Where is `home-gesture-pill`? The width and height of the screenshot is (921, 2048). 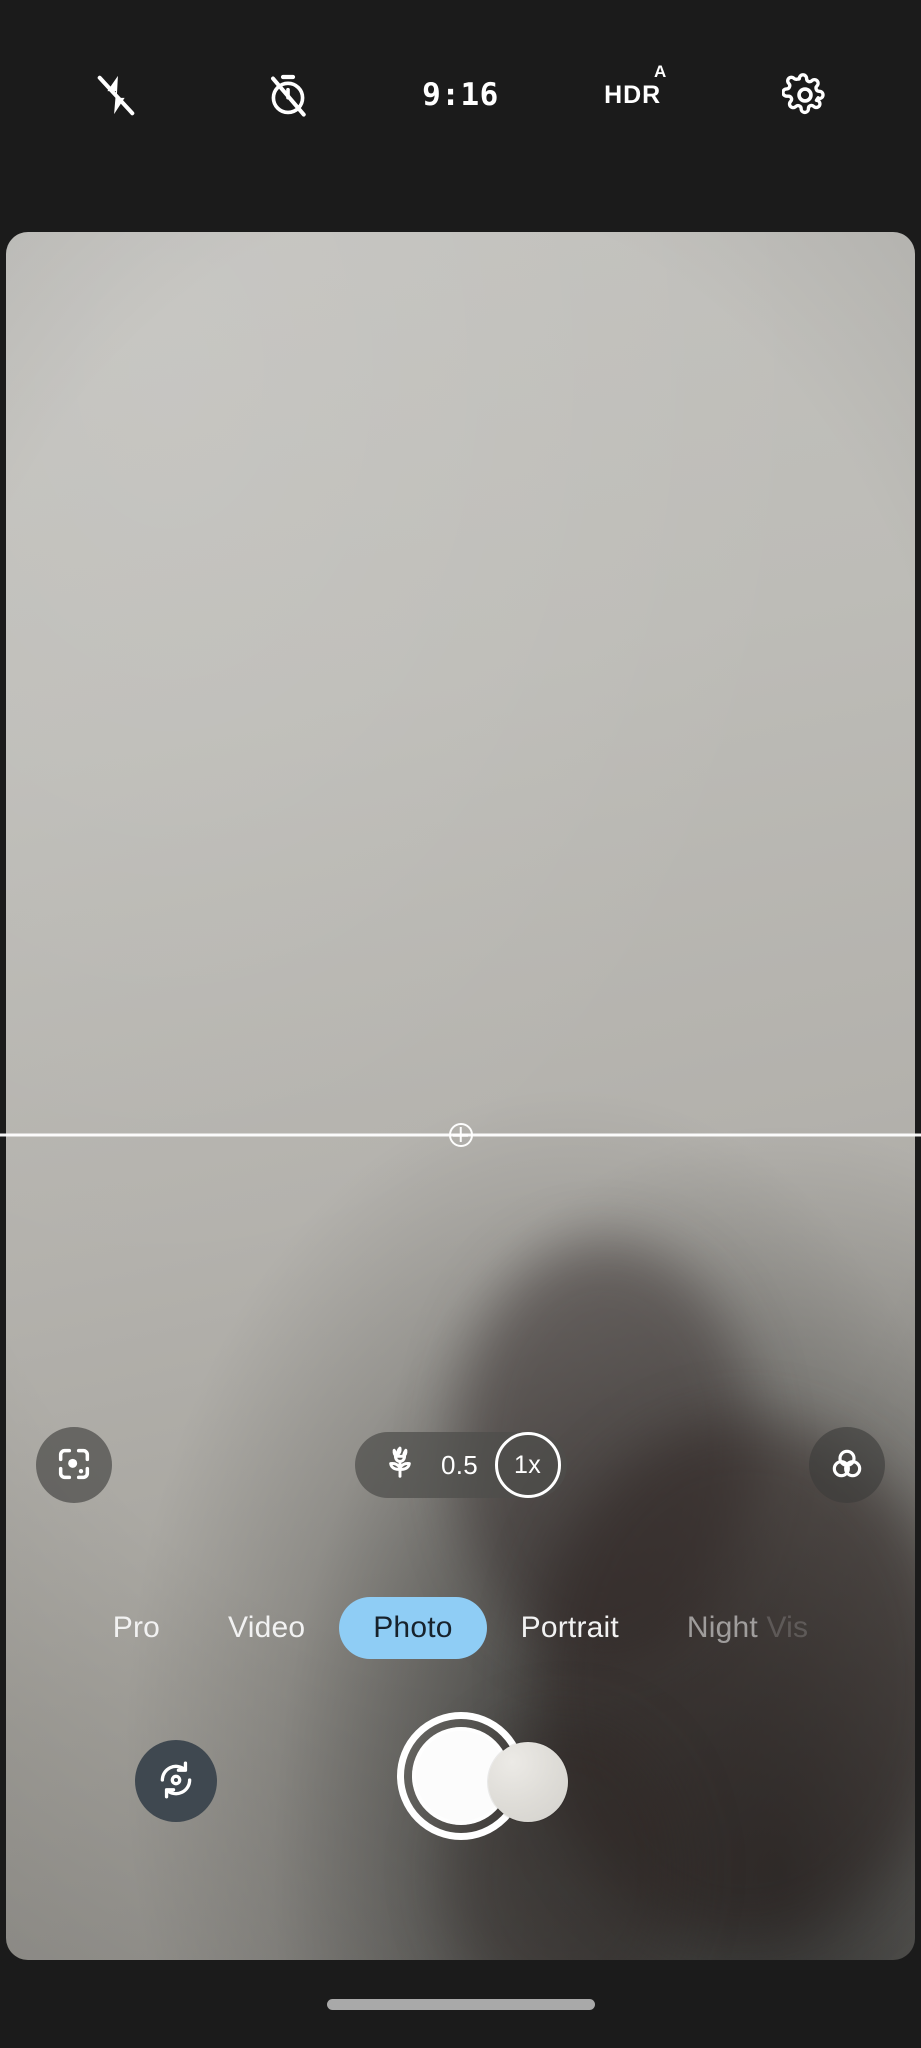
home-gesture-pill is located at coordinates (460, 2004).